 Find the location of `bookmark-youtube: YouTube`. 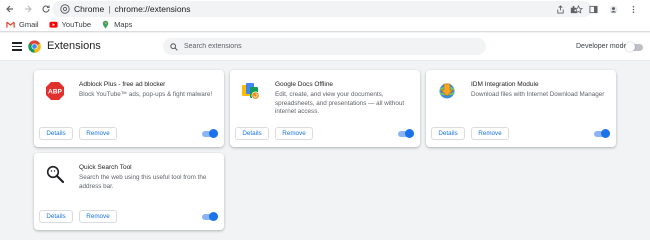

bookmark-youtube: YouTube is located at coordinates (70, 24).